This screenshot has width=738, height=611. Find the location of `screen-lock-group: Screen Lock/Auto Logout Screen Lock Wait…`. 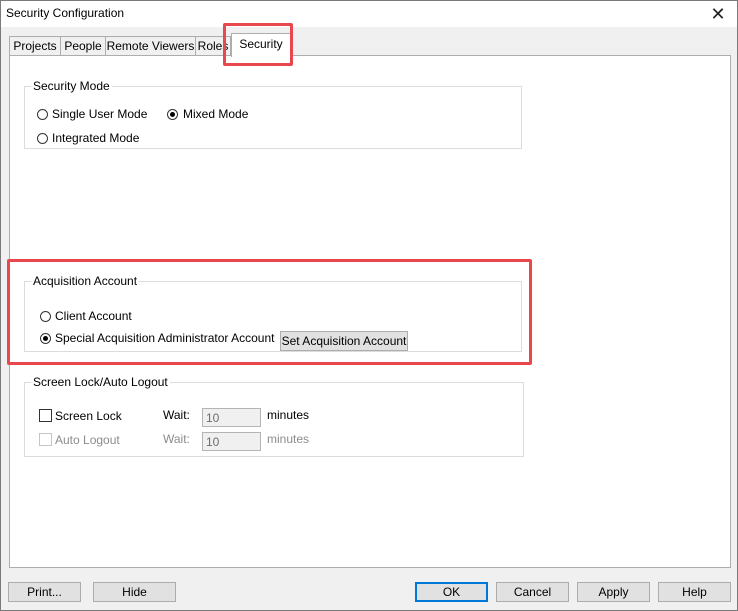

screen-lock-group: Screen Lock/Auto Logout Screen Lock Wait… is located at coordinates (274, 416).